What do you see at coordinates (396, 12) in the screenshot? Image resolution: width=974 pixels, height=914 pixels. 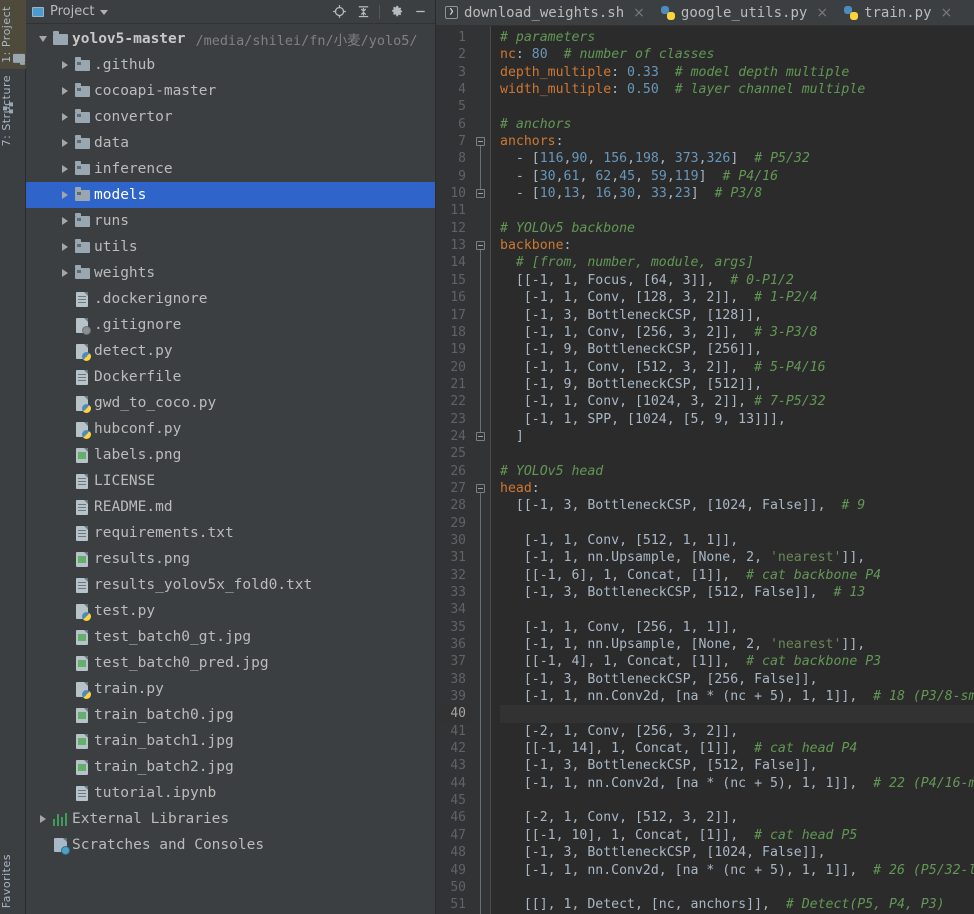 I see `settings-gear-icon` at bounding box center [396, 12].